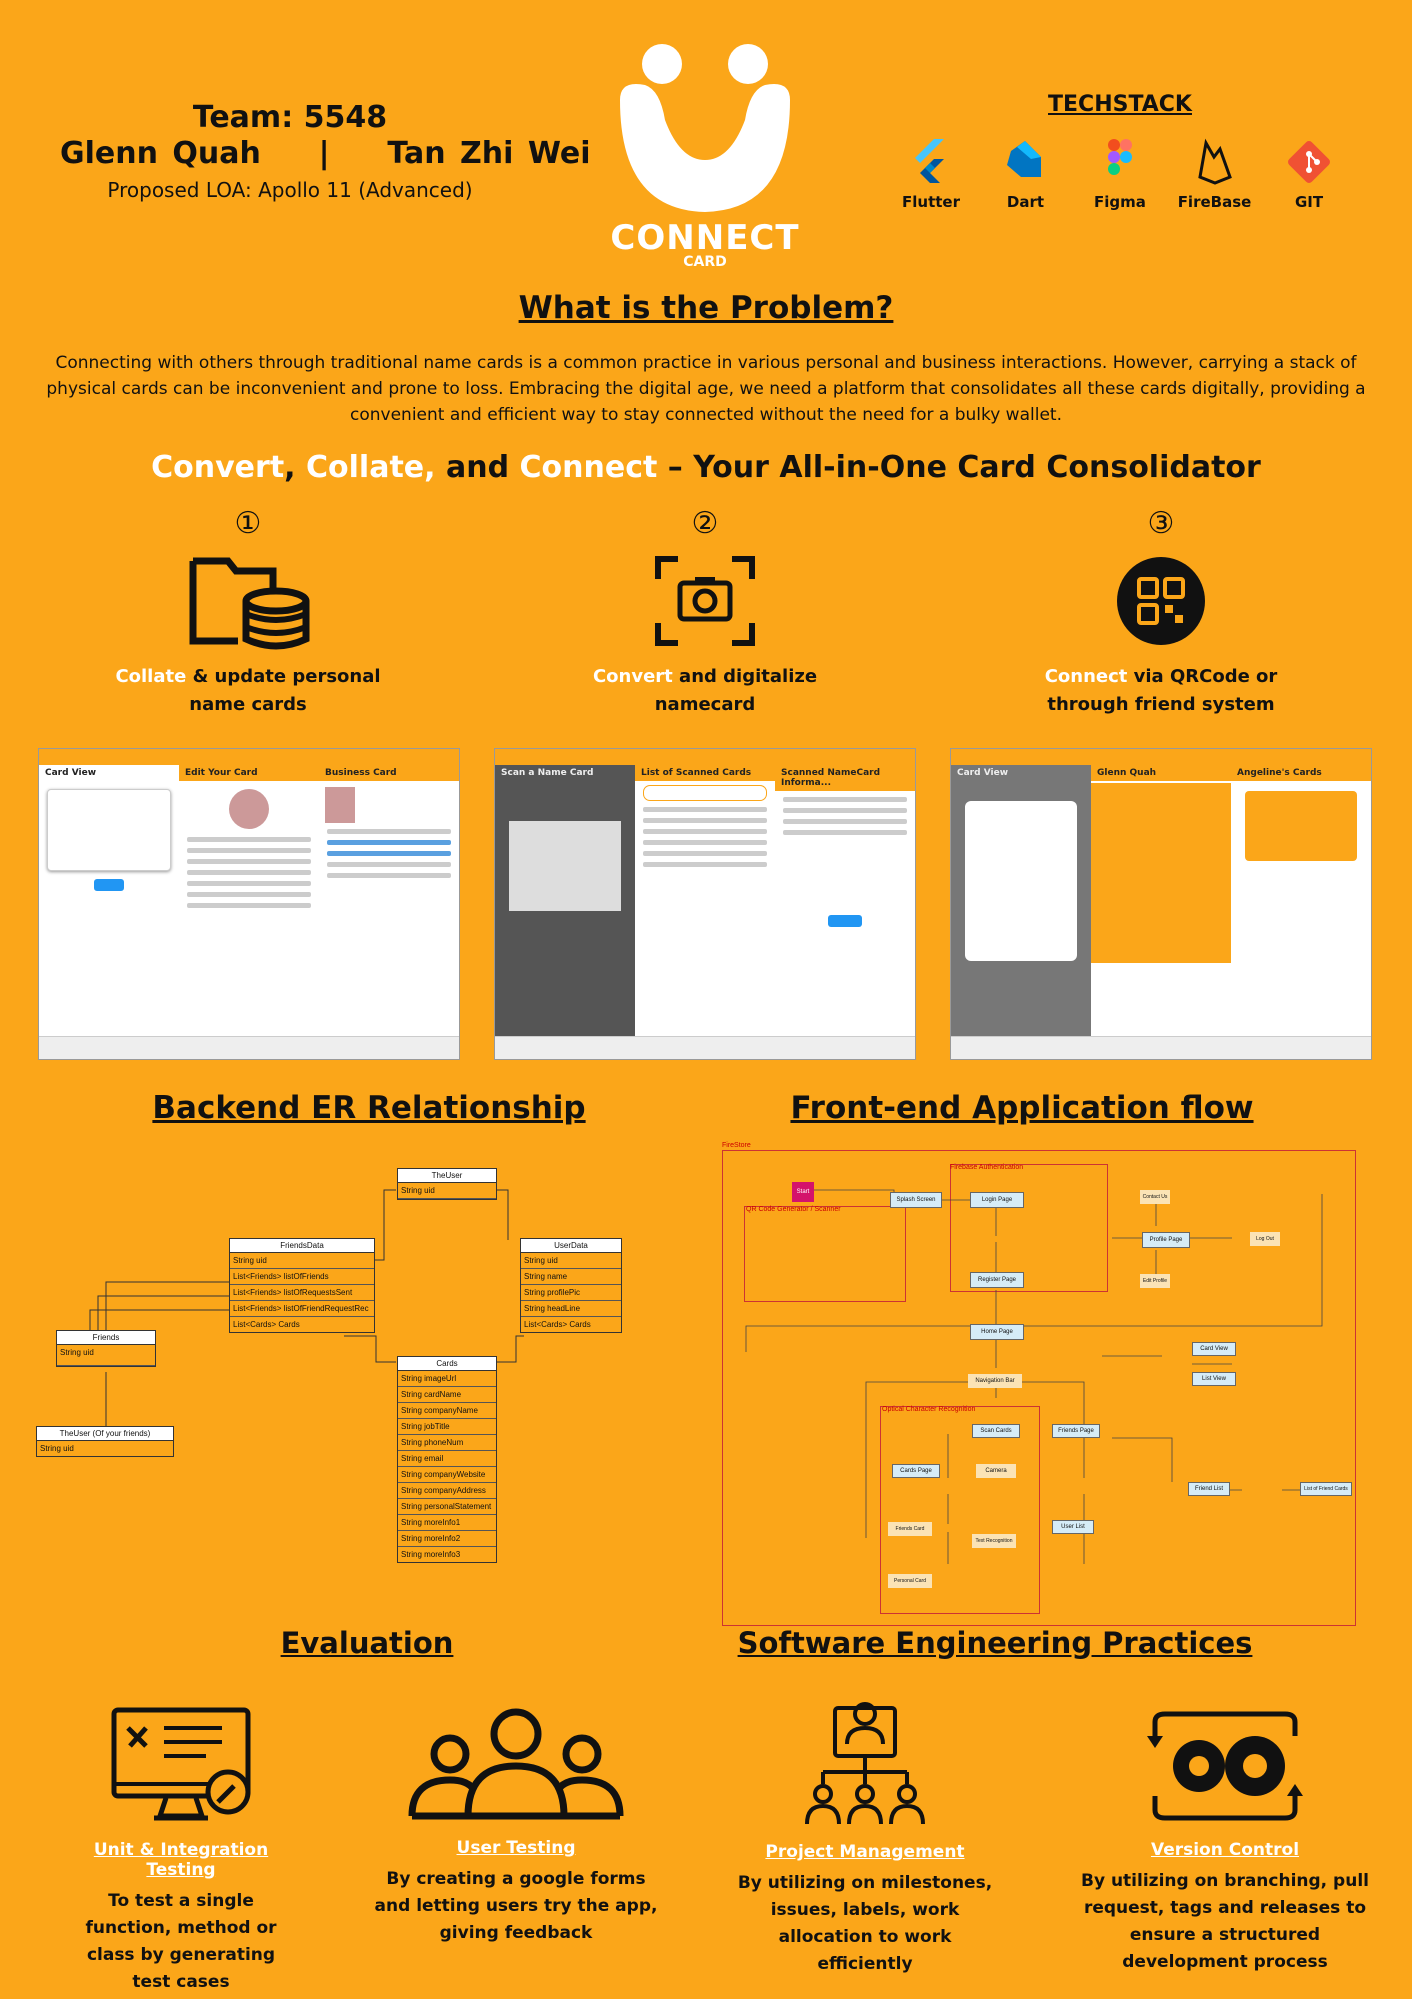  I want to click on er-title: Backend ER Relationship, so click(369, 1108).